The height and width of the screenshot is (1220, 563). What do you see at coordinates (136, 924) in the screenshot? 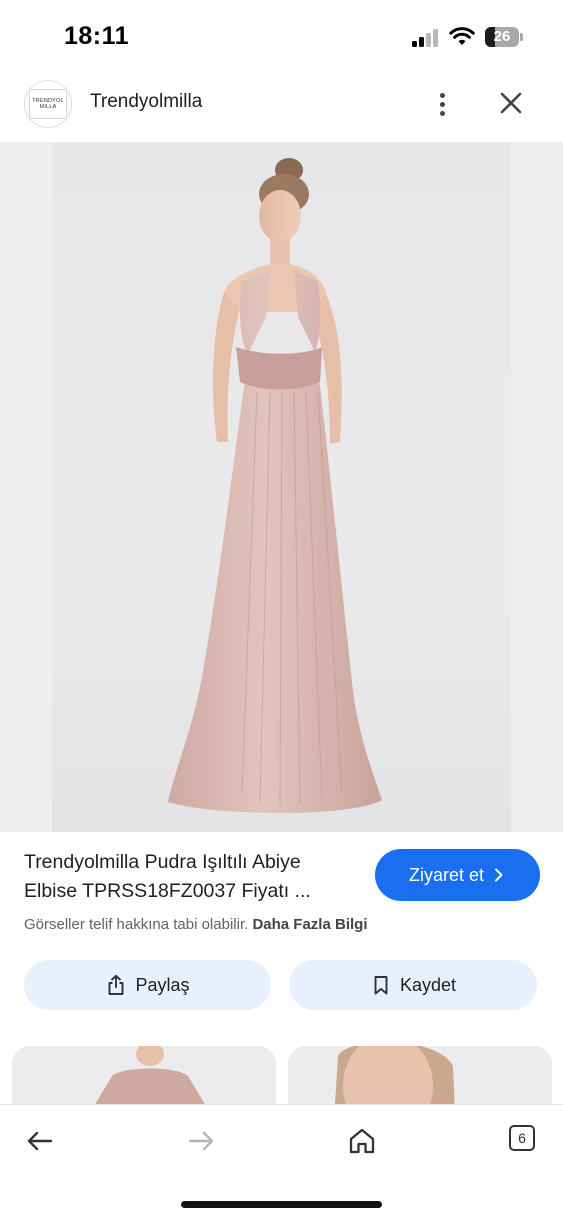
I see `copyright-text: Görseller telif hakkına tabi olabilir.` at bounding box center [136, 924].